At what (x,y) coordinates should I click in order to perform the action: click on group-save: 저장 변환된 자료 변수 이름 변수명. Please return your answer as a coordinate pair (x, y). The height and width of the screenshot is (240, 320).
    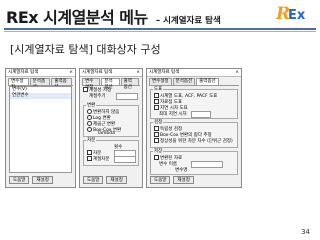
    Looking at the image, I should click on (194, 161).